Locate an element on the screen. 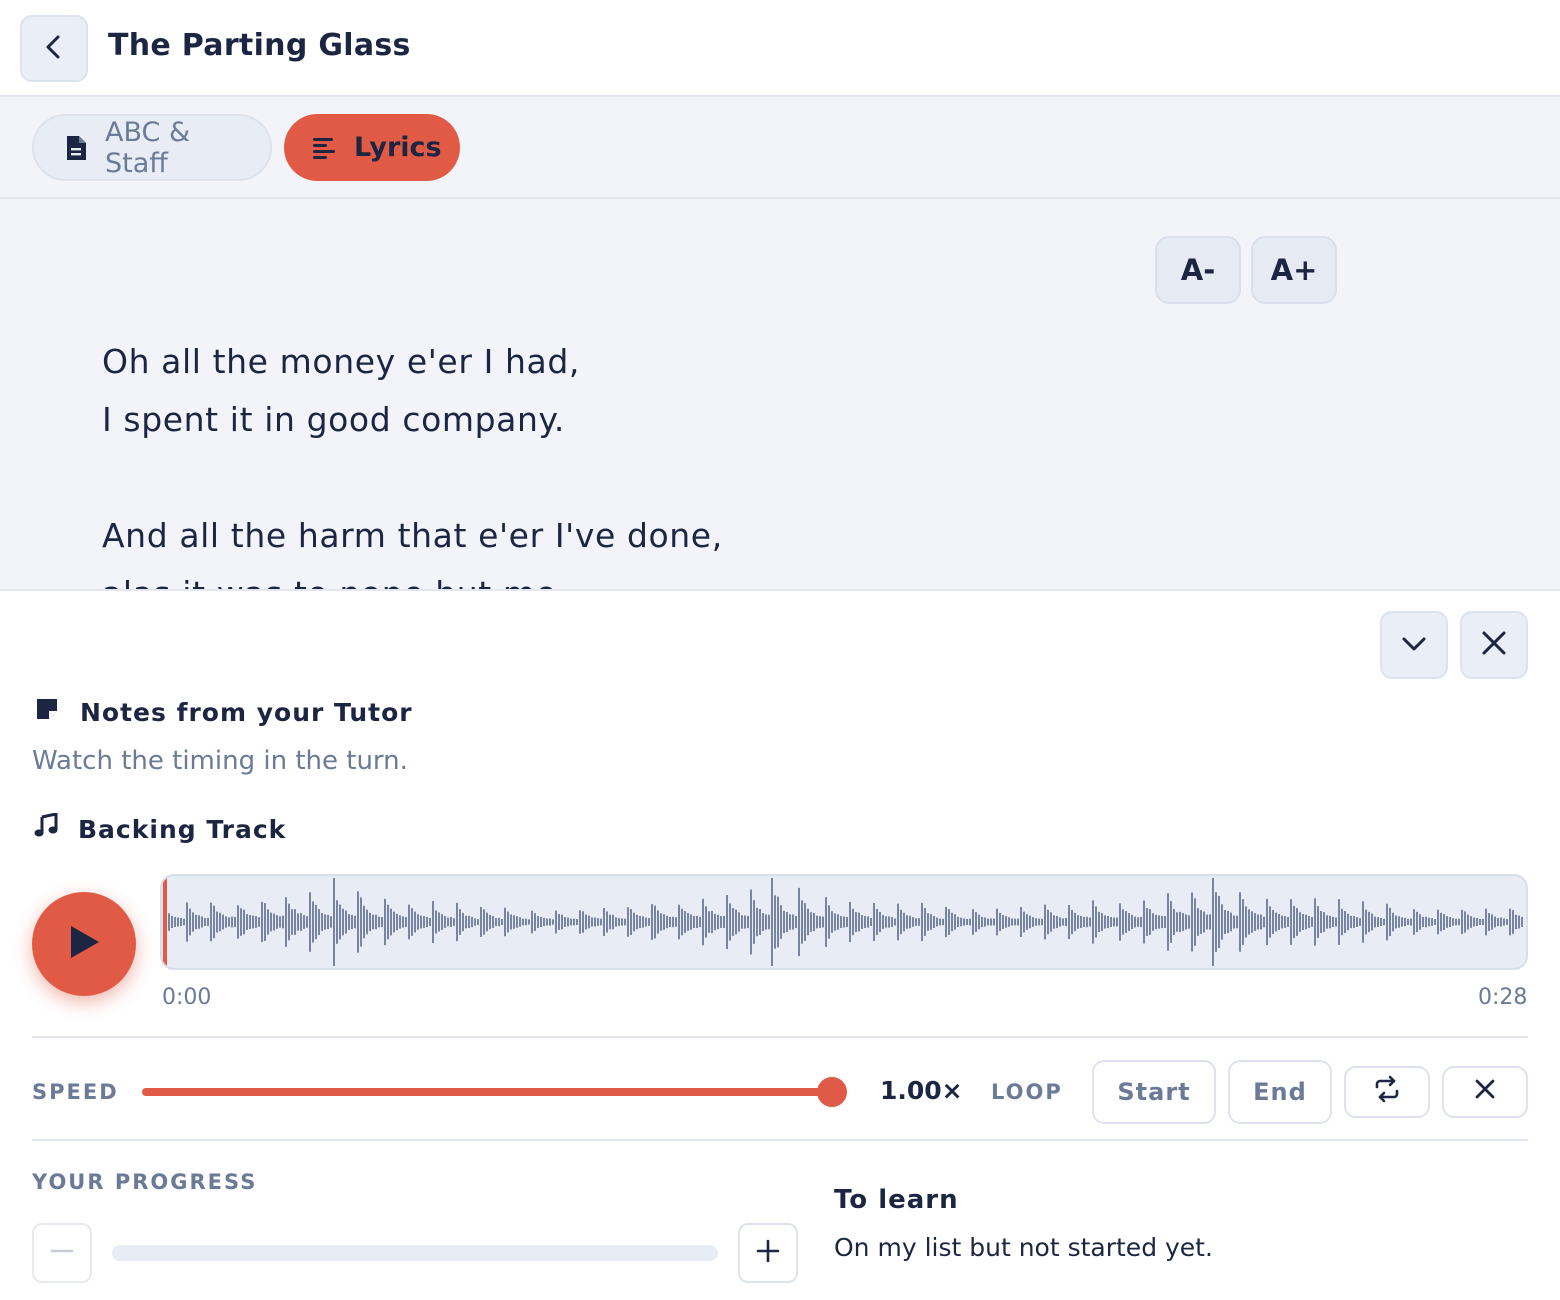 The width and height of the screenshot is (1560, 1300). play-icon is located at coordinates (84, 944).